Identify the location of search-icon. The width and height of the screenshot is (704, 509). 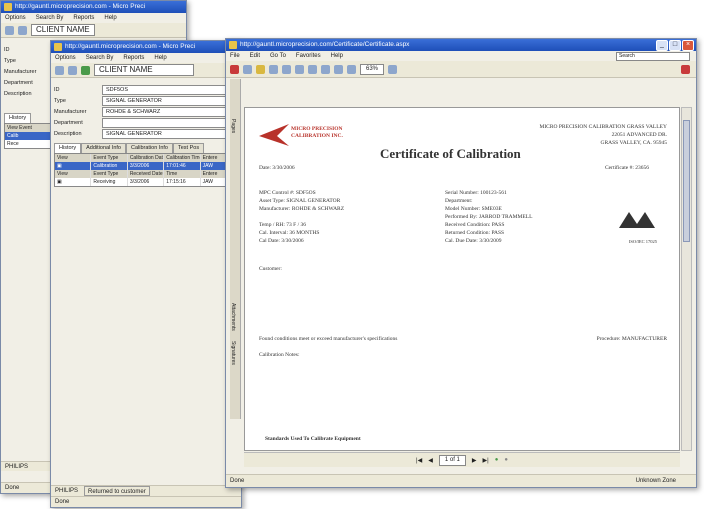
(273, 69).